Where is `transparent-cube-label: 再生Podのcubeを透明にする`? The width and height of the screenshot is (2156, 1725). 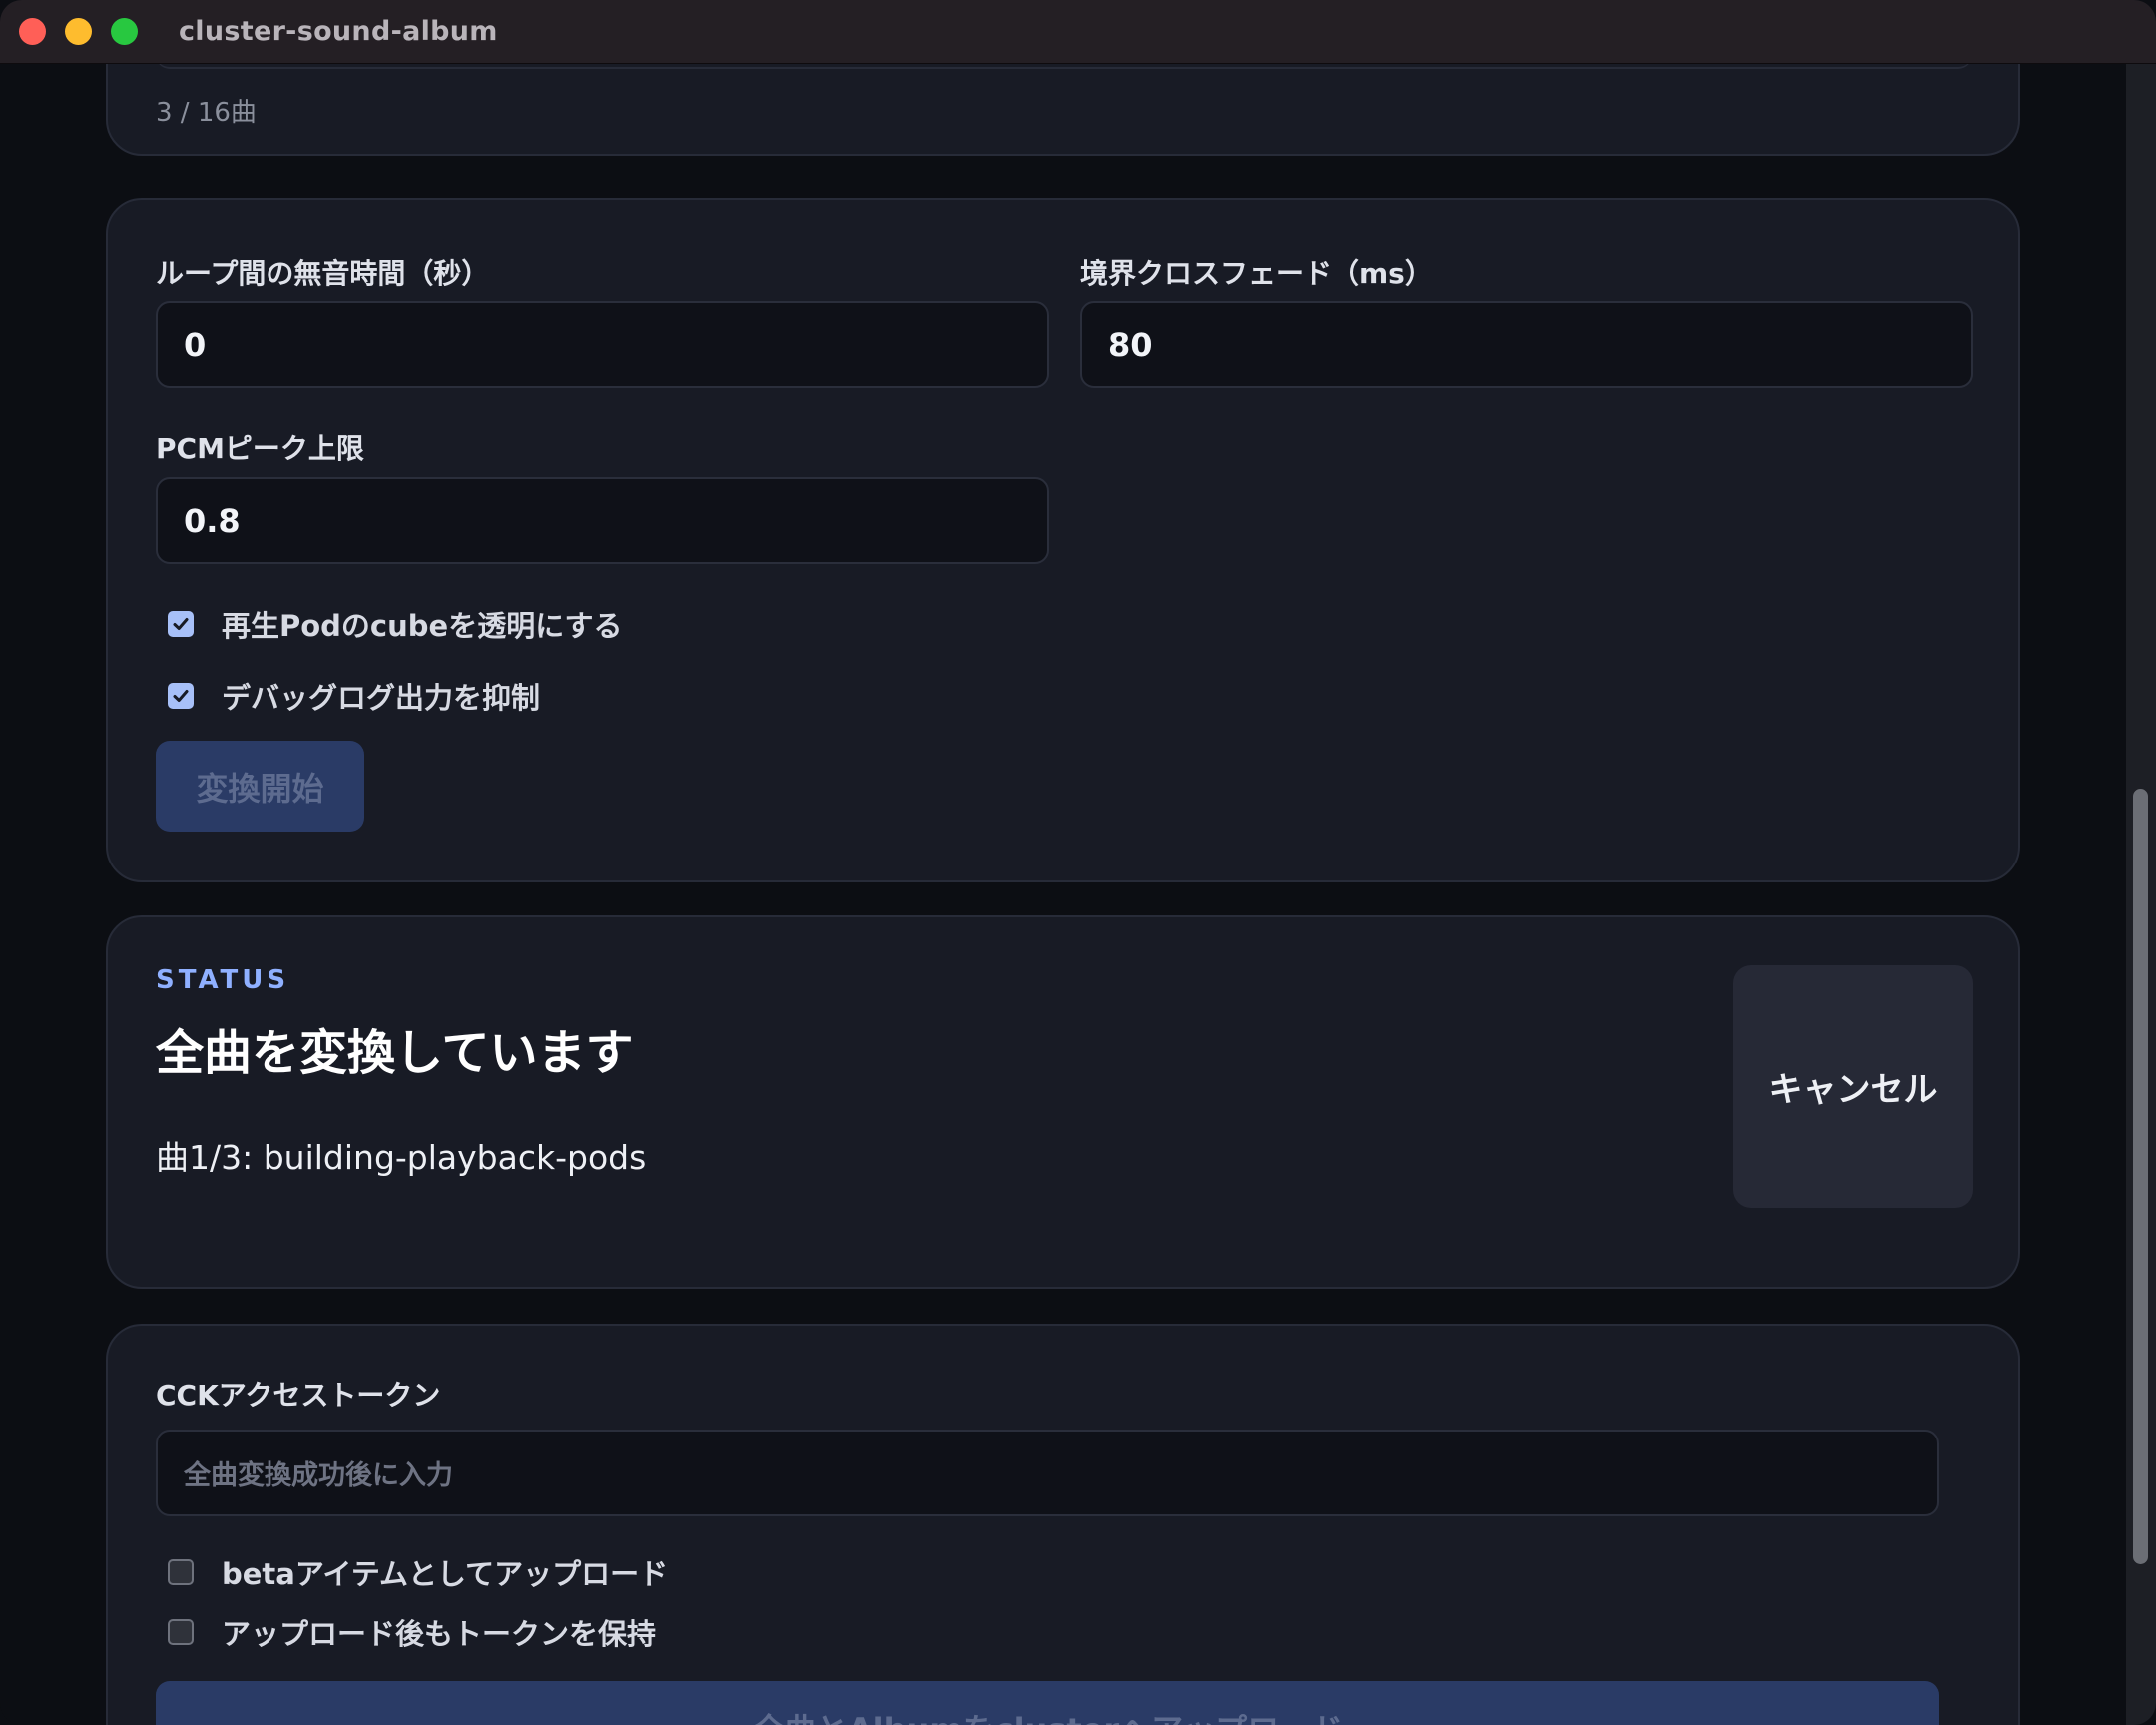
transparent-cube-label: 再生Podのcubeを透明にする is located at coordinates (422, 626).